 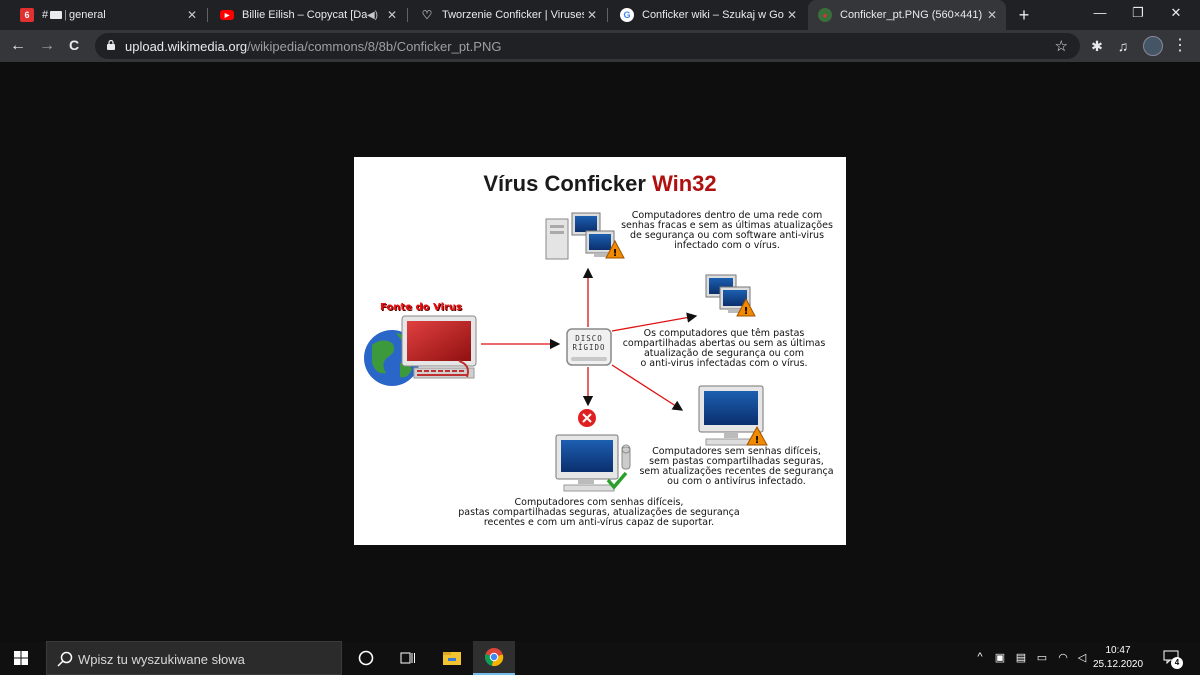 I want to click on battery-icon: ▭, so click(x=1042, y=657).